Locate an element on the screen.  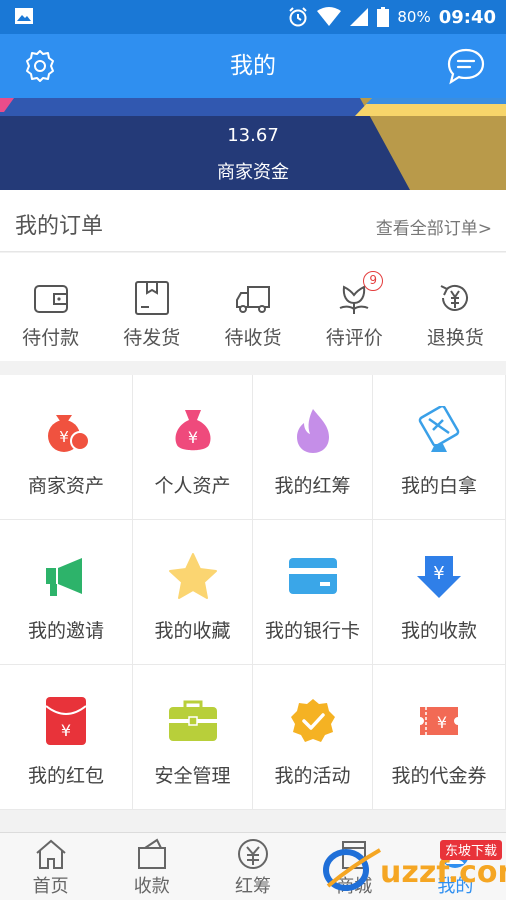
order-status-pending-shipment: 待发货 is located at coordinates (151, 307).